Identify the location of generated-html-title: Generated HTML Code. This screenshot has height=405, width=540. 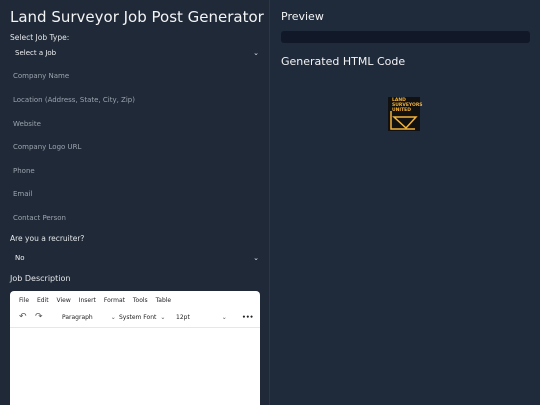
(343, 61).